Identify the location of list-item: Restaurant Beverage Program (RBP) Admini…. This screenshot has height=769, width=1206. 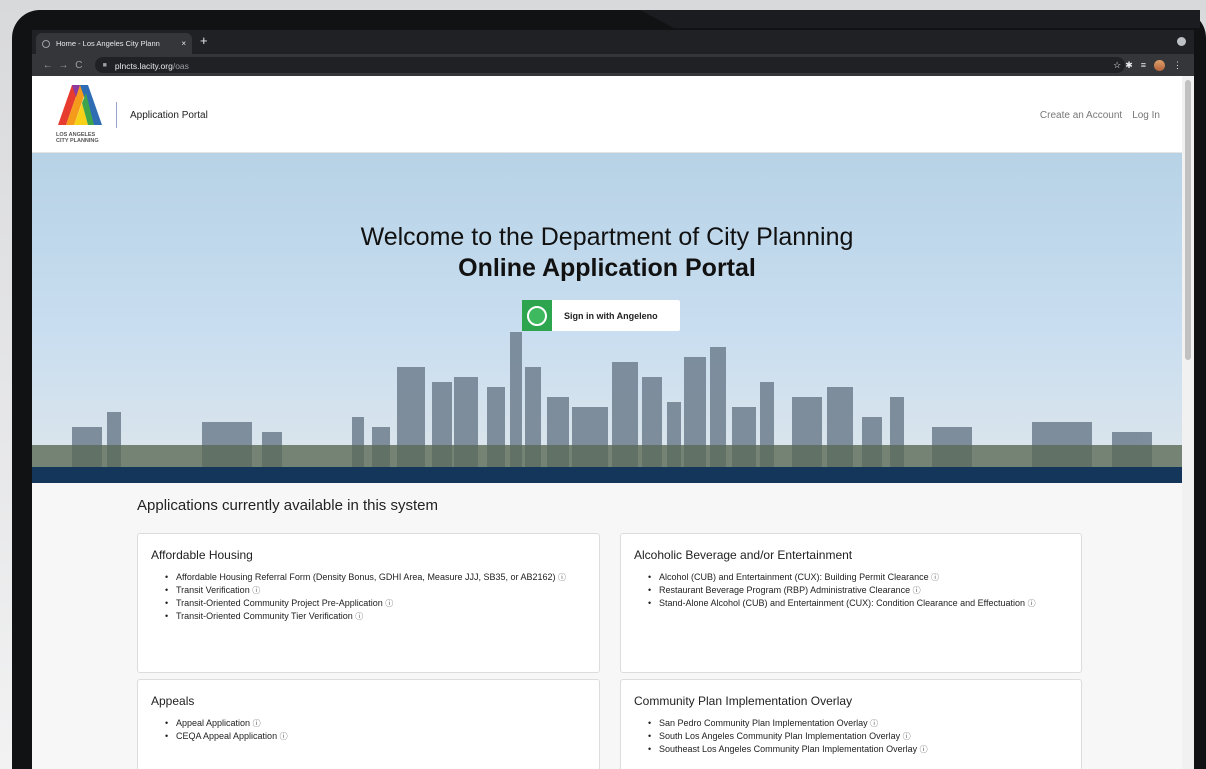
(851, 590).